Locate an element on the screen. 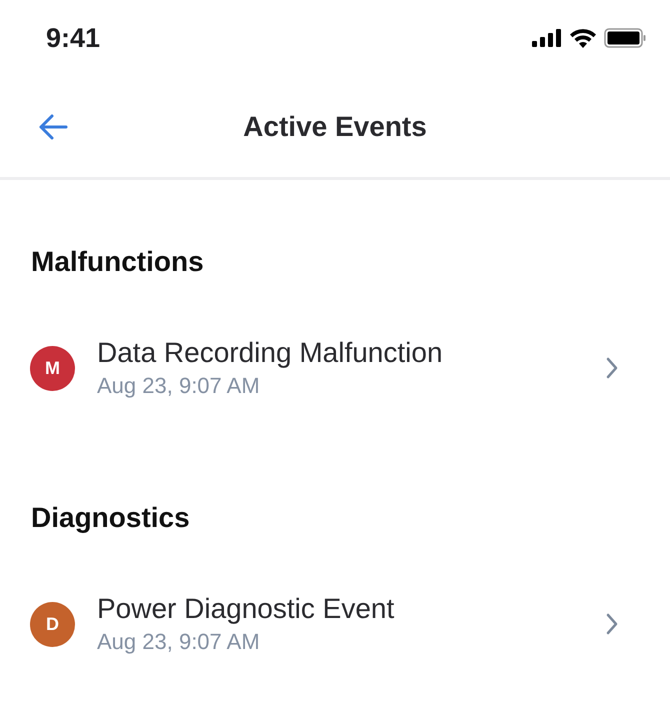 This screenshot has width=670, height=704. wifi-icon is located at coordinates (583, 38).